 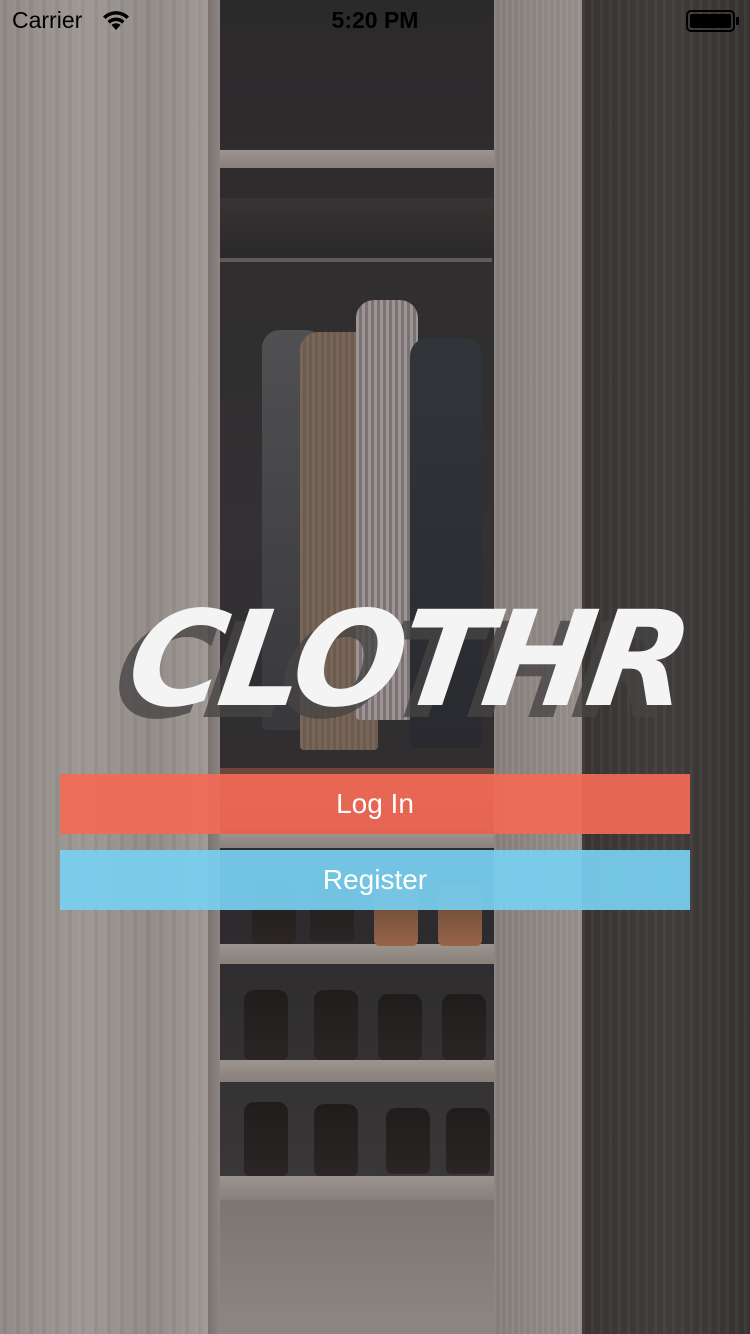 I want to click on battery-icon, so click(x=712, y=21).